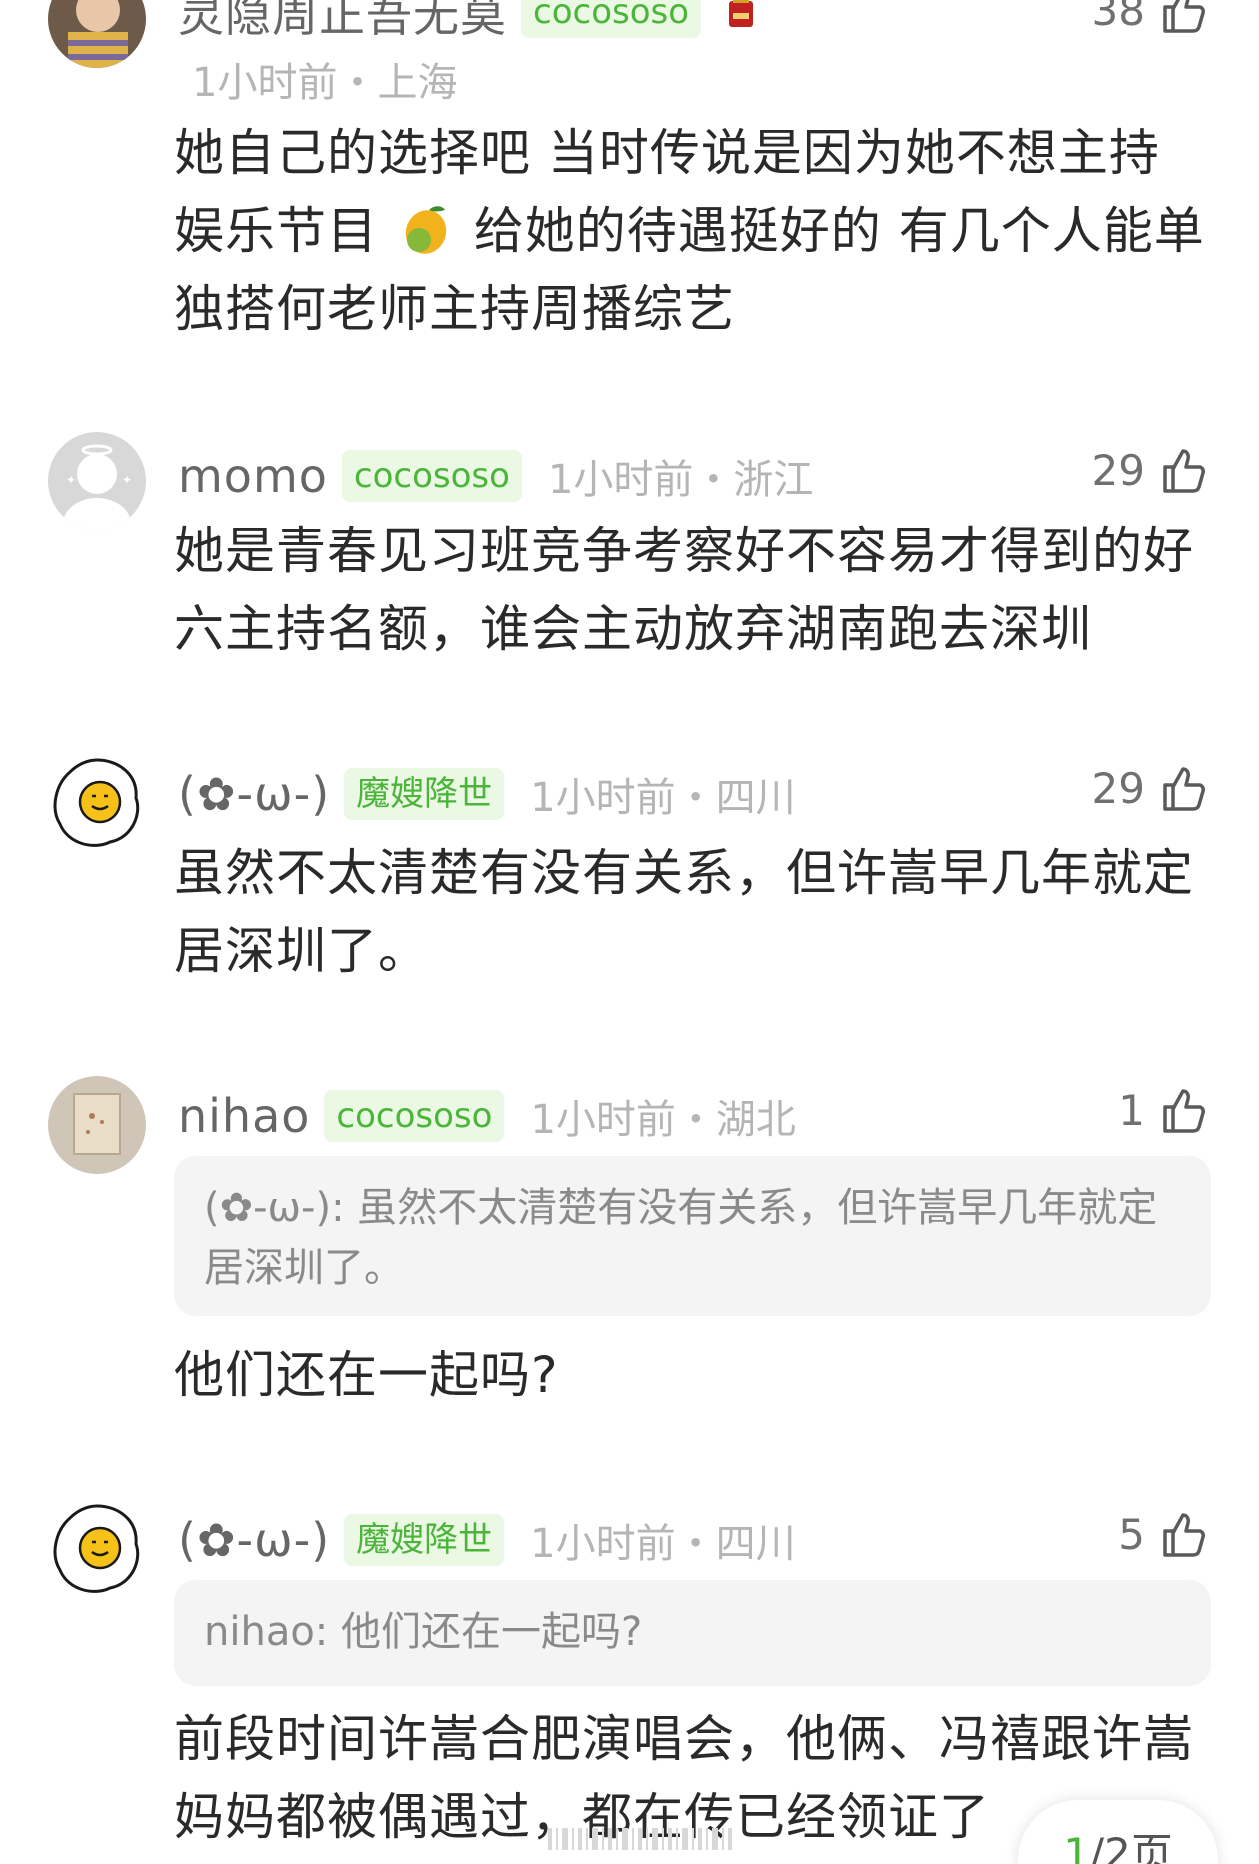 This screenshot has height=1864, width=1259. Describe the element at coordinates (97, 481) in the screenshot. I see `avatar: ✦ ✦` at that location.